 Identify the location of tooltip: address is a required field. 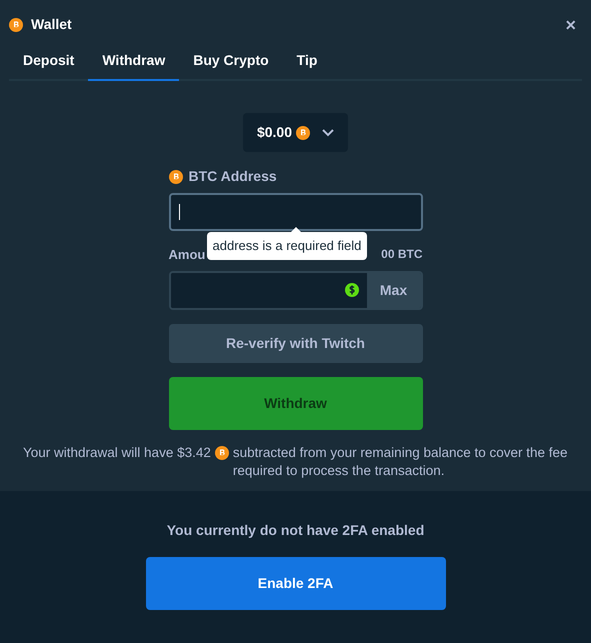
(287, 246).